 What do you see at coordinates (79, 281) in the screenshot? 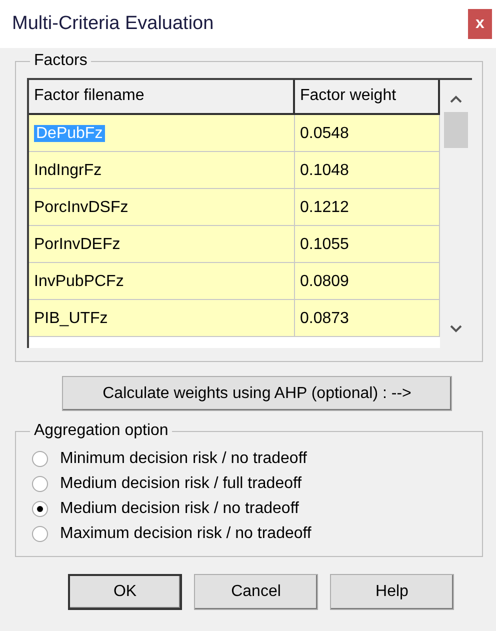
I see `table-cell: InvPubPCFz` at bounding box center [79, 281].